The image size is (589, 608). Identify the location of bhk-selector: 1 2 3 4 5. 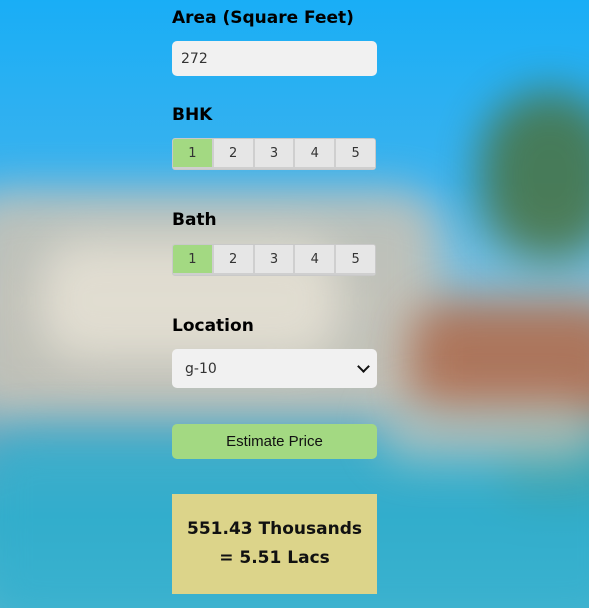
(274, 154).